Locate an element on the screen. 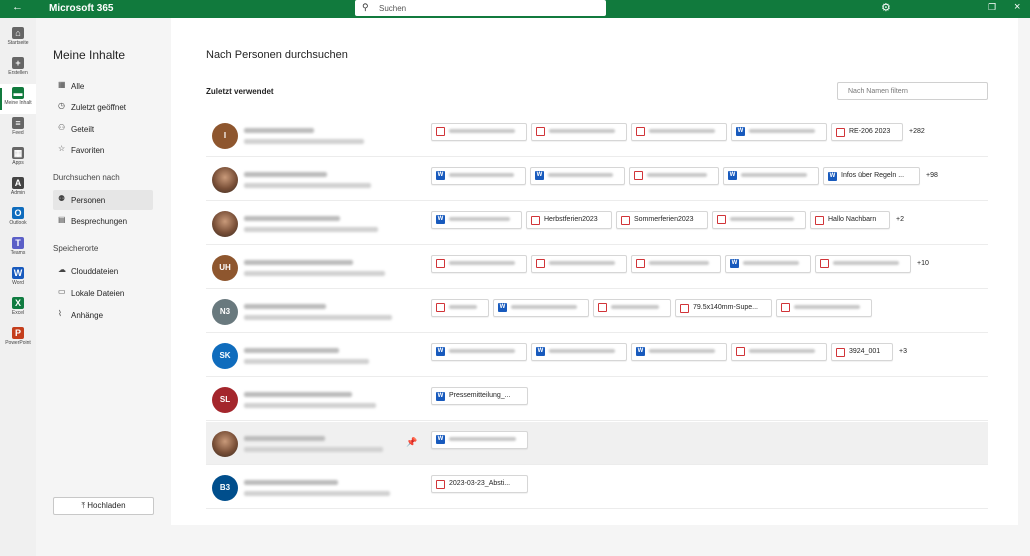 This screenshot has height=556, width=1030. nav-item-alle: ▦ Alle is located at coordinates (103, 86).